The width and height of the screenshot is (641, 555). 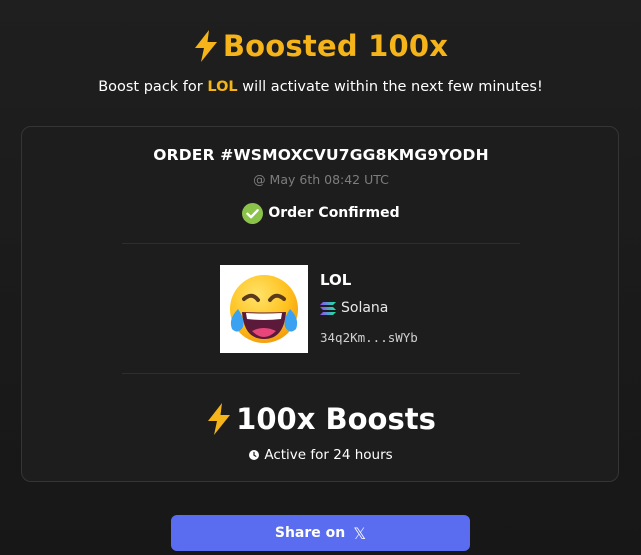 I want to click on token-chain: Solana, so click(x=354, y=308).